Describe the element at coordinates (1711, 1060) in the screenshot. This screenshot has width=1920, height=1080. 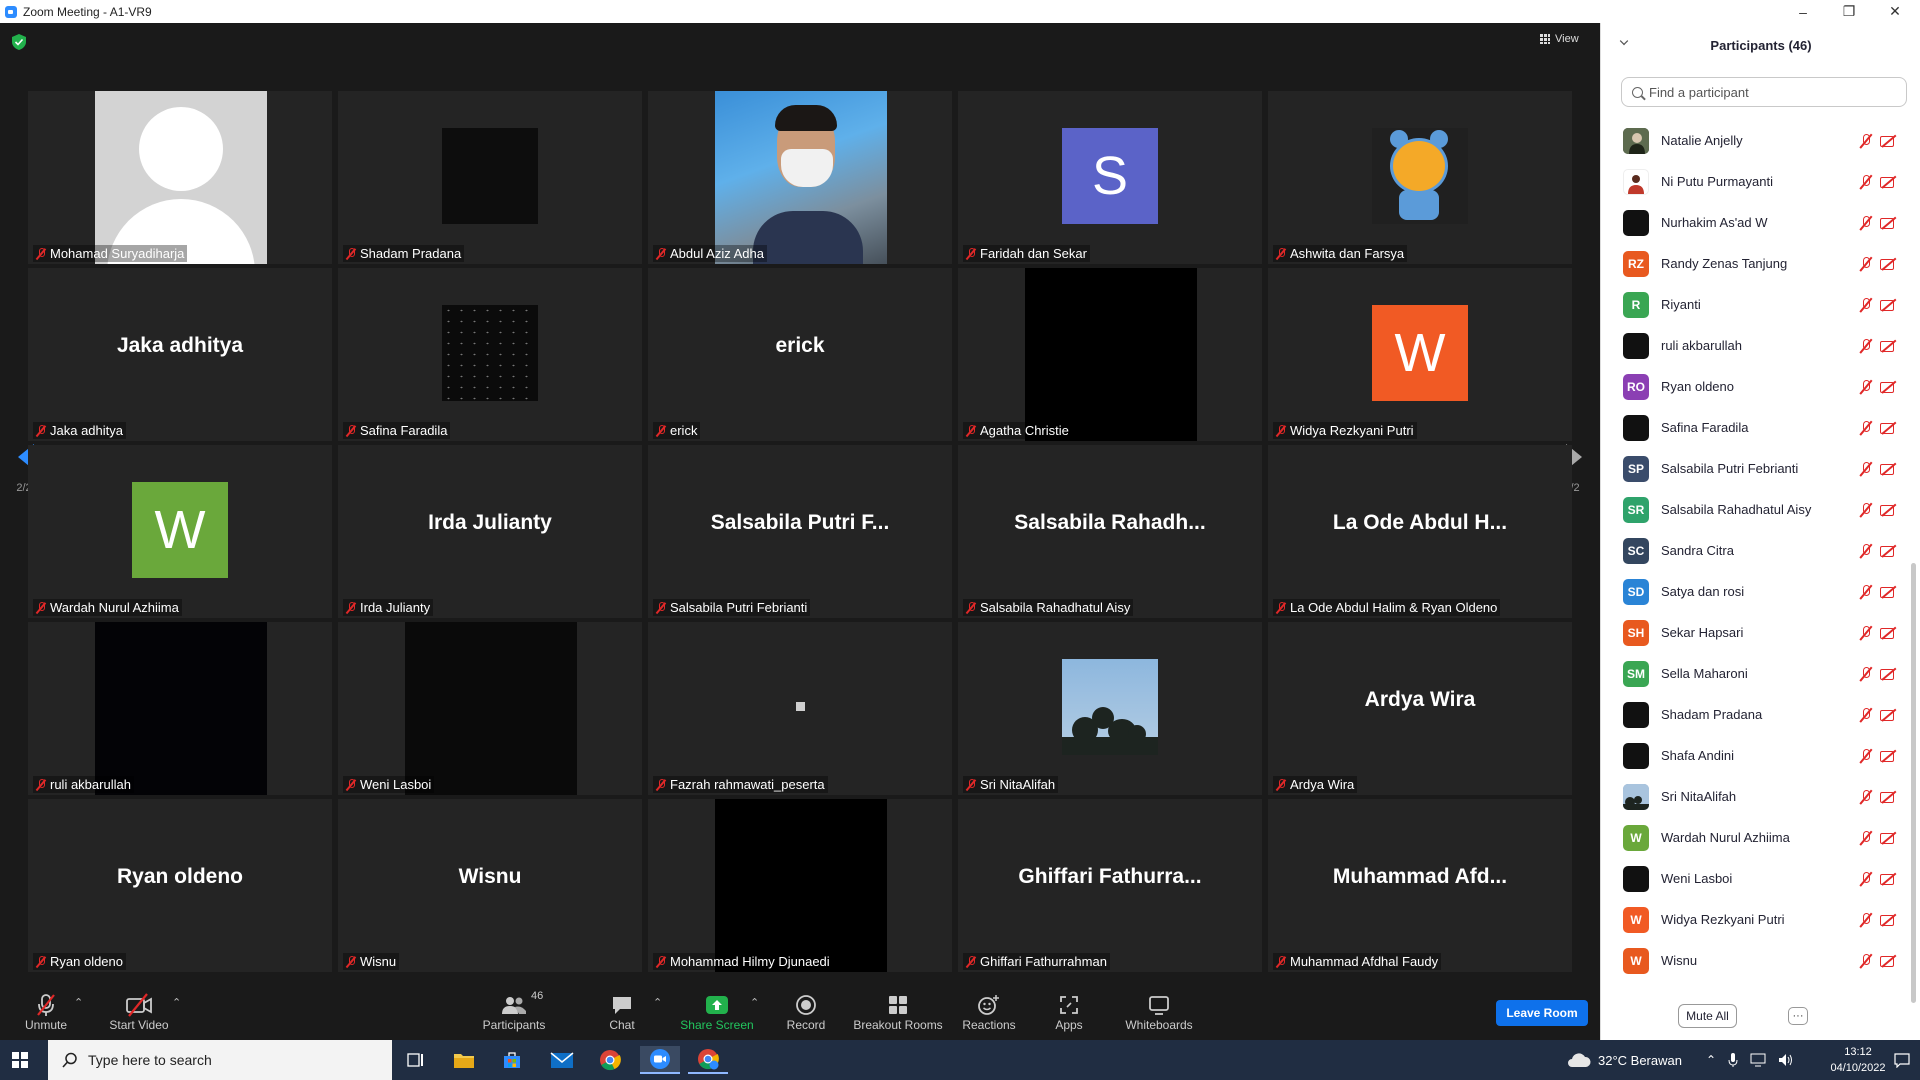
I see `show-hidden-icons-chevron-icon: ⌃` at that location.